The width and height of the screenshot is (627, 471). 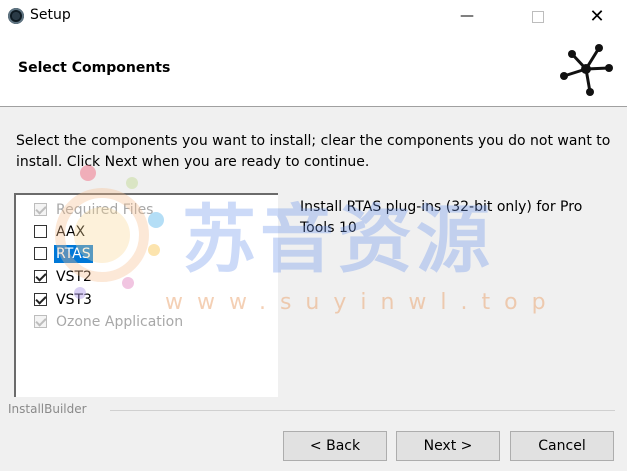 I want to click on cancel-button: Cancel, so click(x=562, y=446).